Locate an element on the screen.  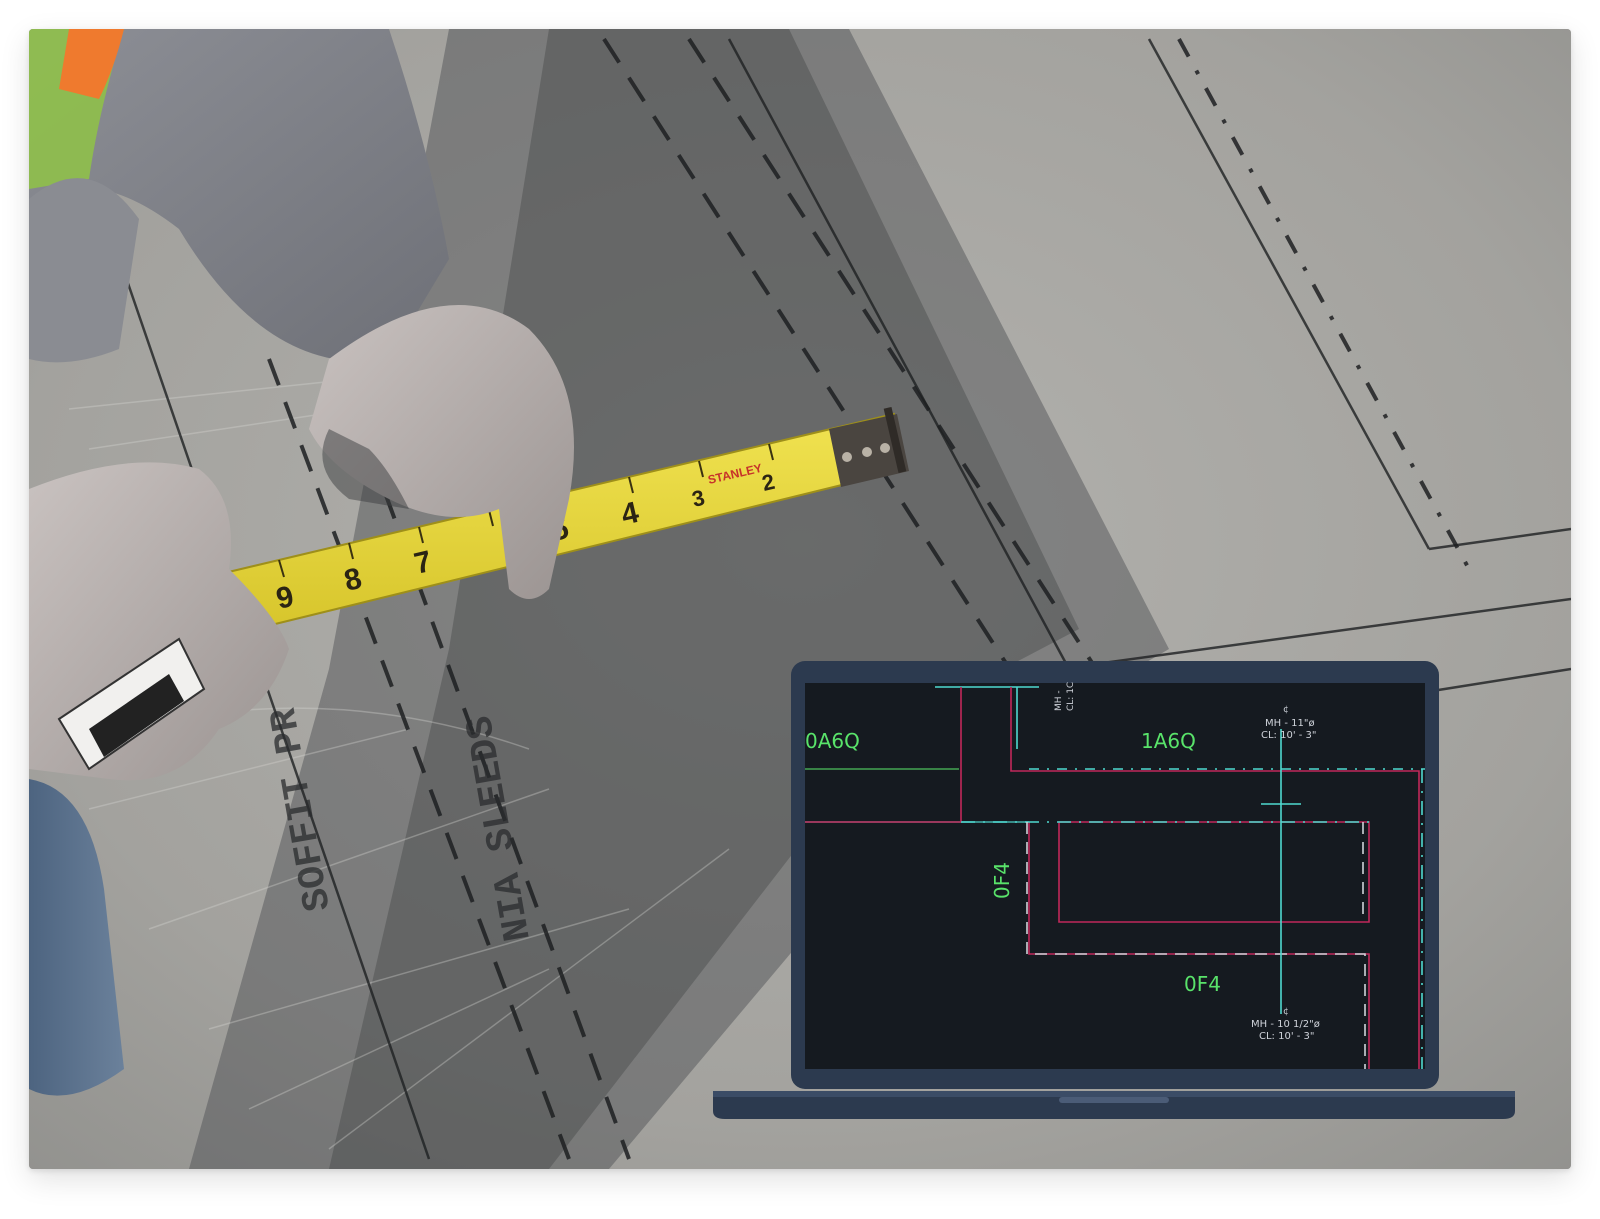
cad-label-0a6q: 0A6Q is located at coordinates (832, 741).